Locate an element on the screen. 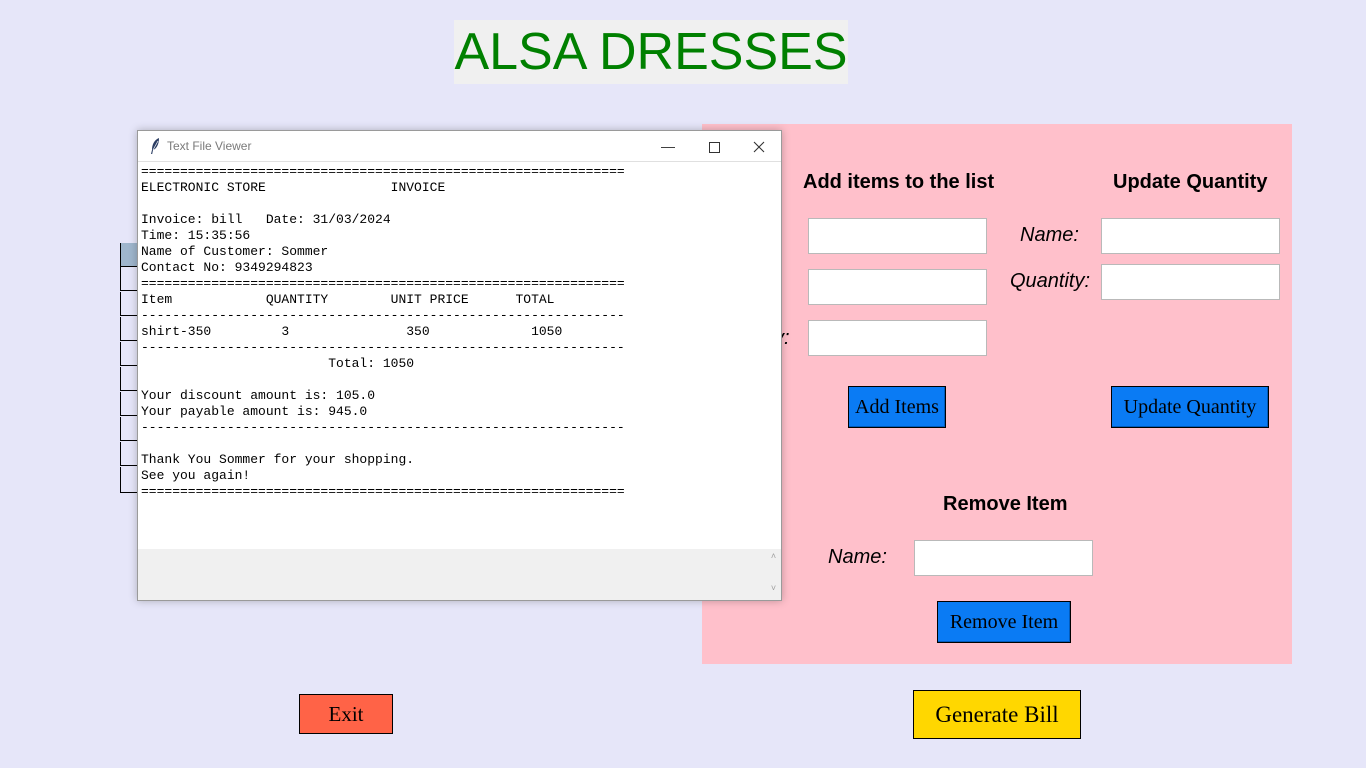 The image size is (1366, 768). update-name-label: Name: is located at coordinates (1049, 235).